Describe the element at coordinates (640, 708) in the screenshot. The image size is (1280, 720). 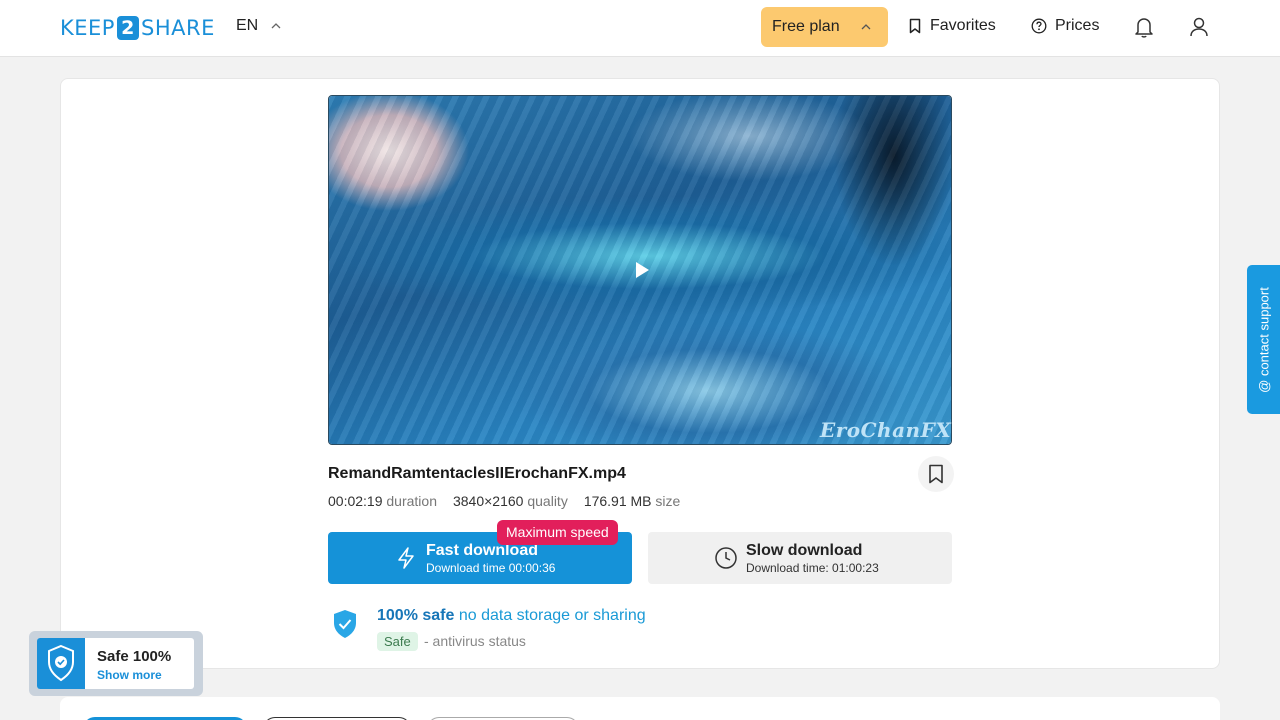
I see `bottom-section` at that location.